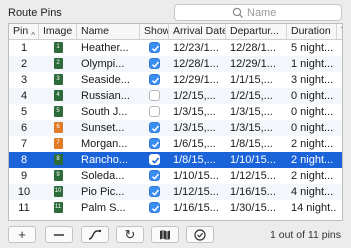 The width and height of the screenshot is (351, 248). I want to click on minus-button, so click(59, 234).